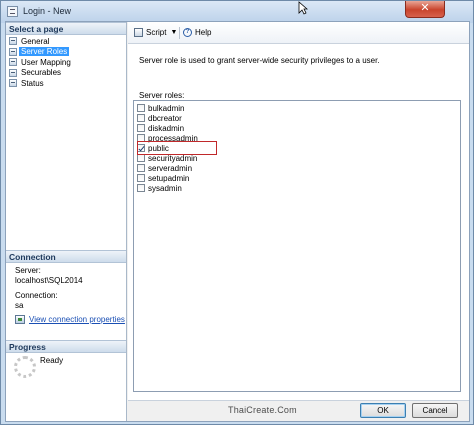 The height and width of the screenshot is (425, 474). I want to click on progress-spinner-icon, so click(25, 367).